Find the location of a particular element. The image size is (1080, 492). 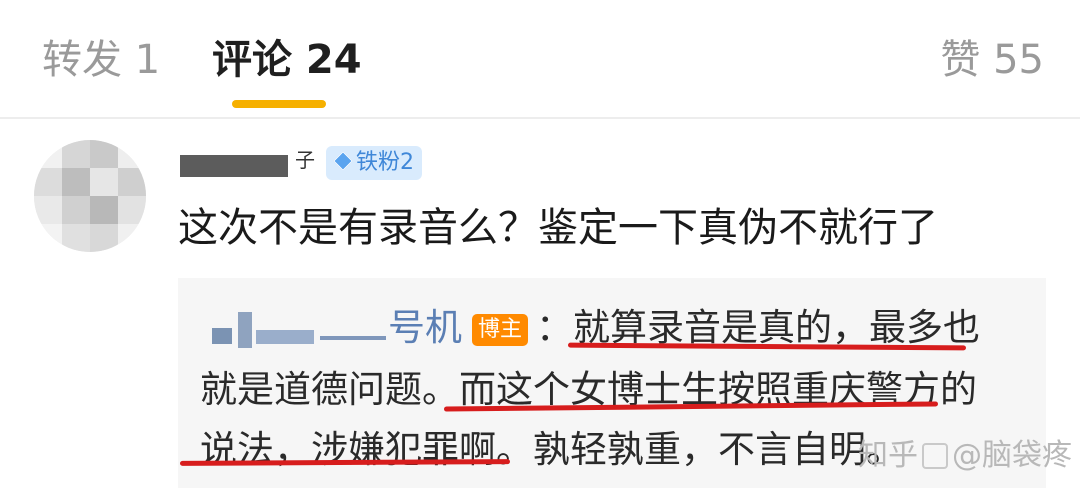

op-badge: 博主 is located at coordinates (500, 330).